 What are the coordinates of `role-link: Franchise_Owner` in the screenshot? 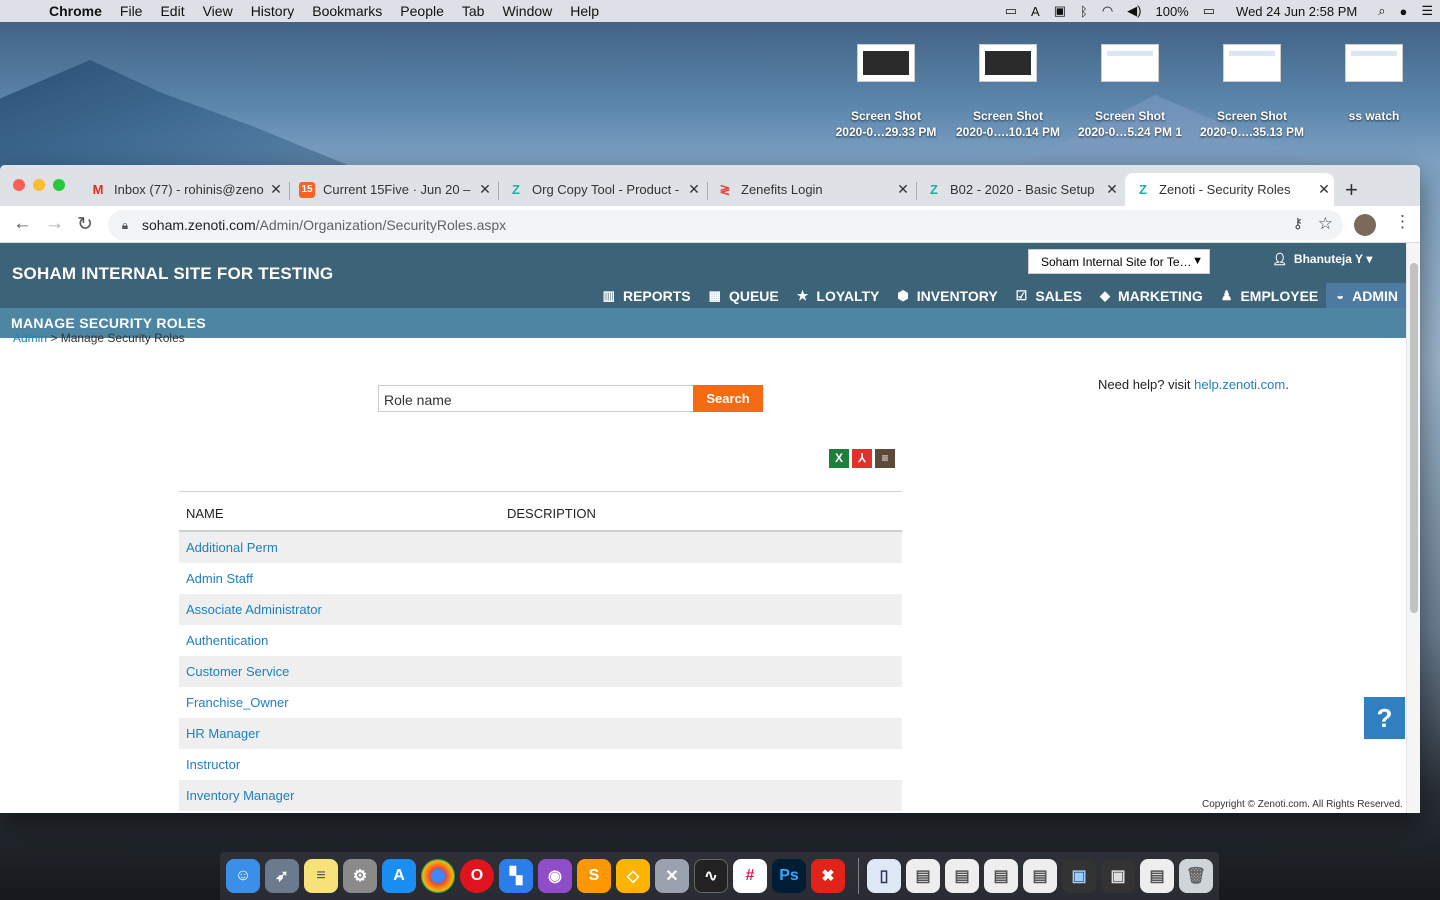 It's located at (237, 702).